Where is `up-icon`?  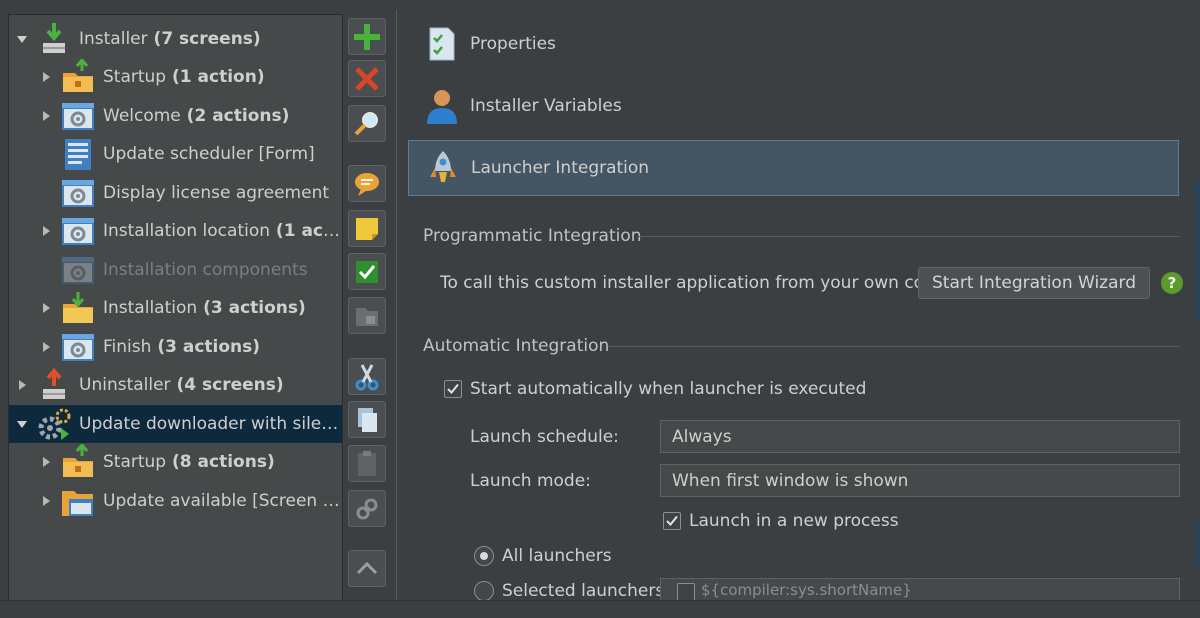 up-icon is located at coordinates (367, 569).